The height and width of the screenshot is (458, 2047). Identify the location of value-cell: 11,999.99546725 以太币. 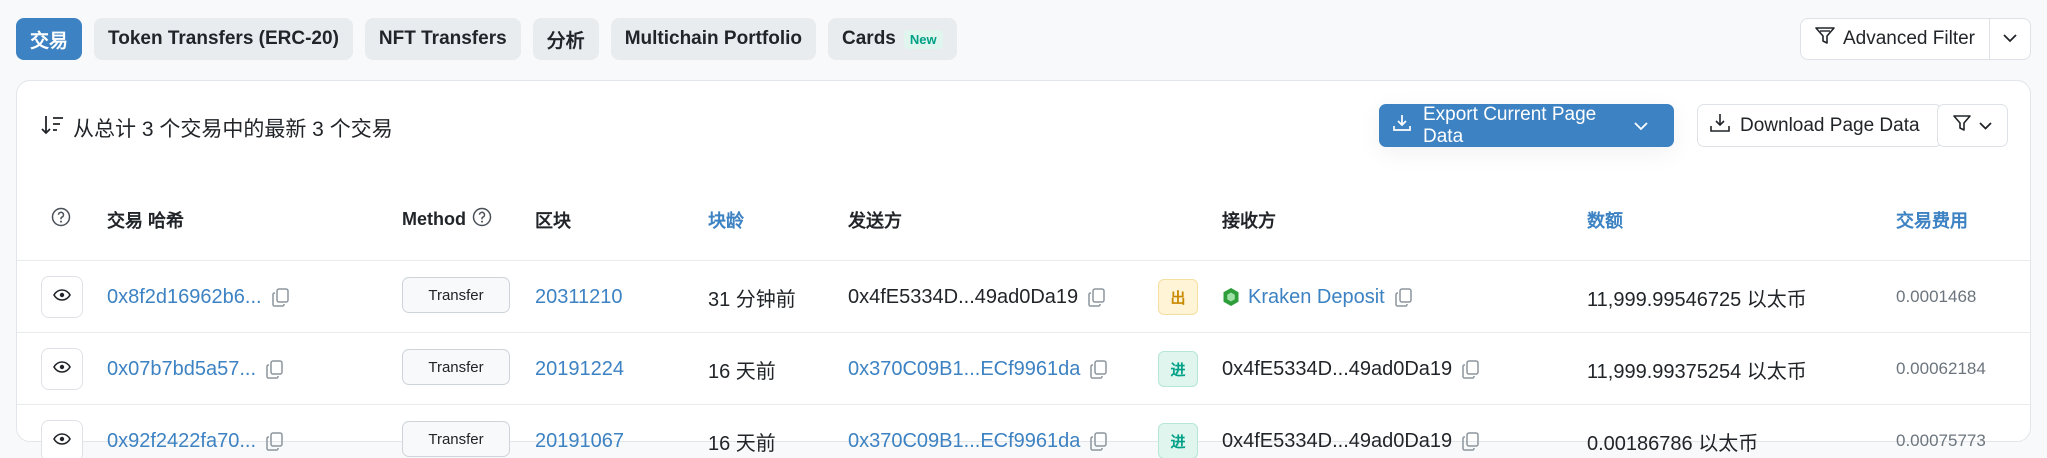
(1697, 299).